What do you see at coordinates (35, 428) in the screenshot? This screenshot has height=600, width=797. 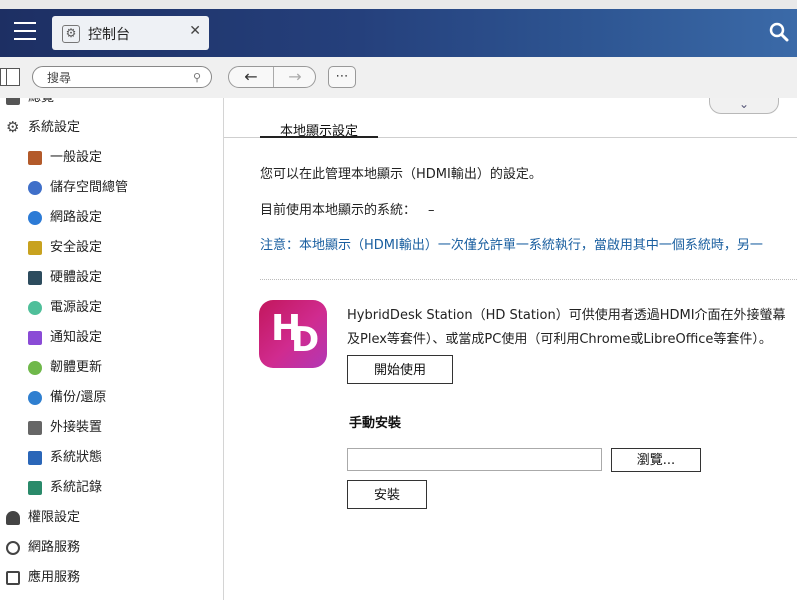 I see `external-device-icon` at bounding box center [35, 428].